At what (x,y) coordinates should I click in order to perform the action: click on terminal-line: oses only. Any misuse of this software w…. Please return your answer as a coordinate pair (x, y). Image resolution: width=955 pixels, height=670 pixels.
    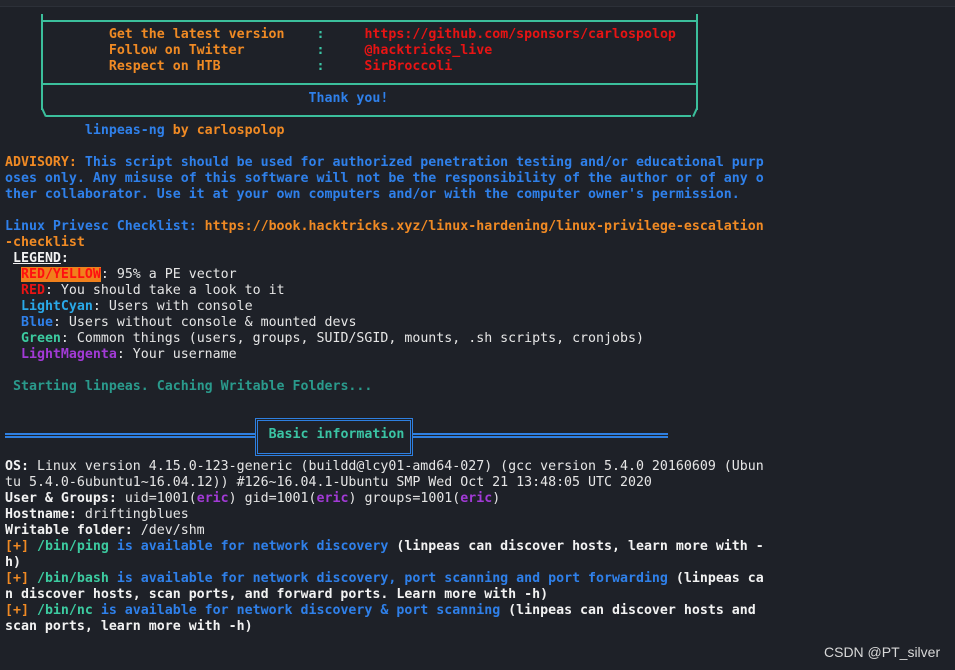
    Looking at the image, I should click on (384, 179).